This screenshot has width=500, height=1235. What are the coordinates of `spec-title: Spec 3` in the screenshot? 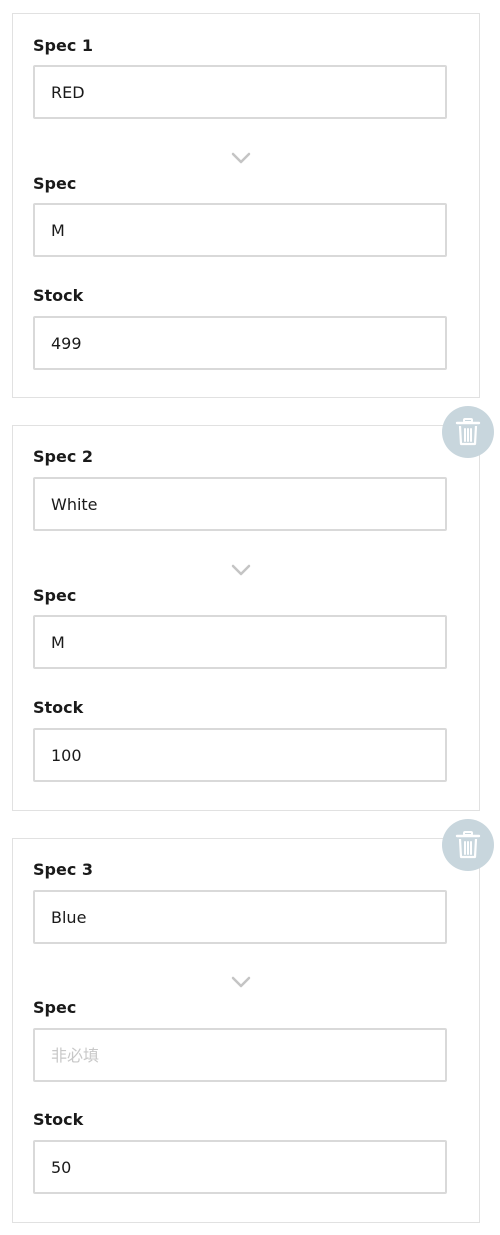 It's located at (63, 869).